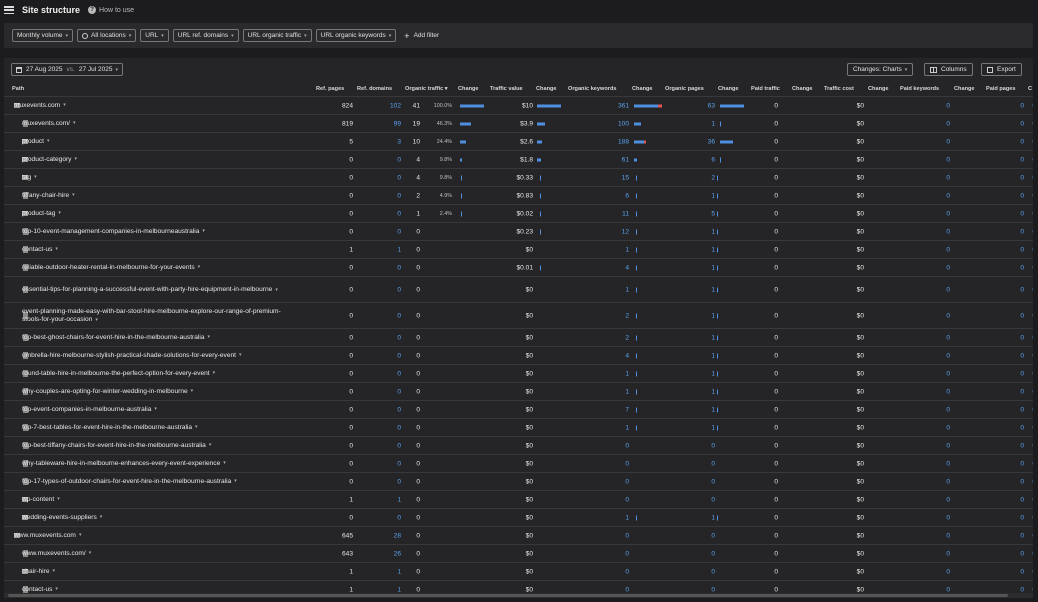 This screenshot has height=602, width=1038. I want to click on menu-icon, so click(9, 10).